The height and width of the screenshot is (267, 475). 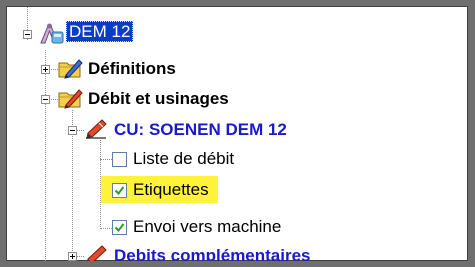 What do you see at coordinates (212, 253) in the screenshot?
I see `tree-node-complementaires: Debits complémentaires` at bounding box center [212, 253].